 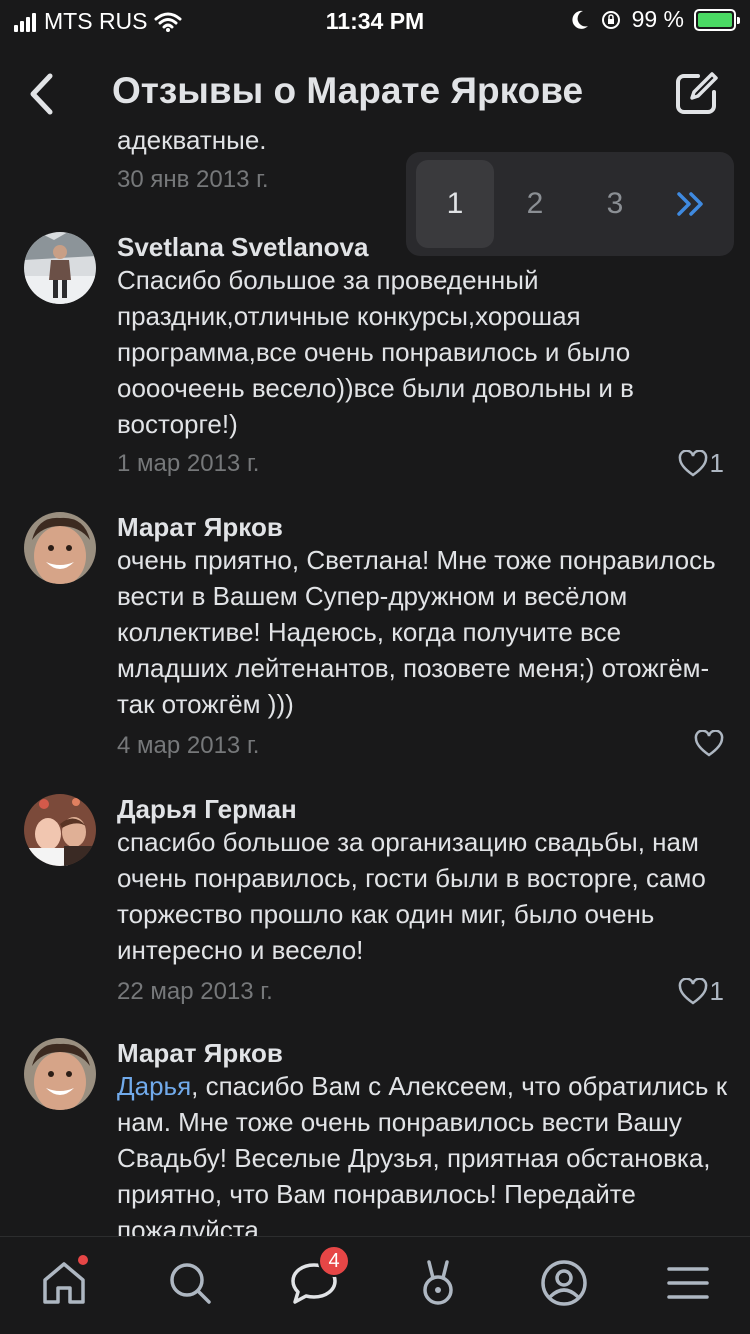 I want to click on chevron-left-icon, so click(x=41, y=94).